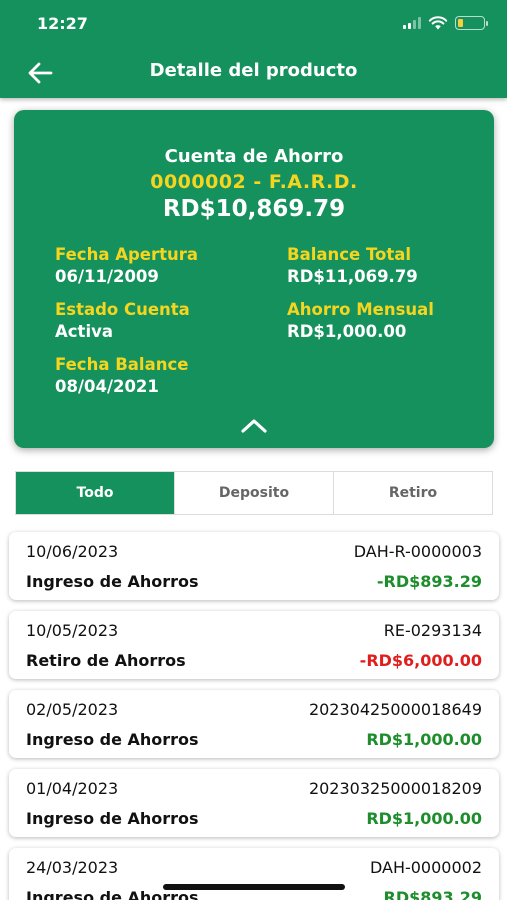 Image resolution: width=507 pixels, height=900 pixels. I want to click on page-title: Detalle del producto, so click(253, 70).